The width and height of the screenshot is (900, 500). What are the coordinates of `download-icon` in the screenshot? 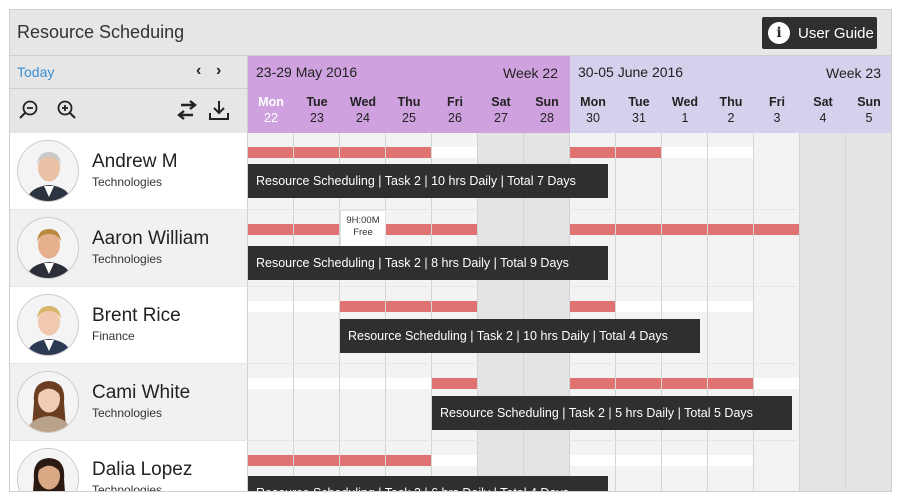 It's located at (219, 110).